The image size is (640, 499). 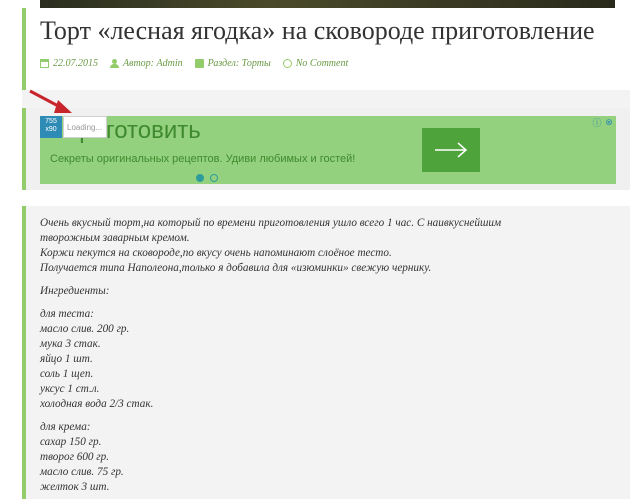 I want to click on featured-image-strip, so click(x=327, y=4).